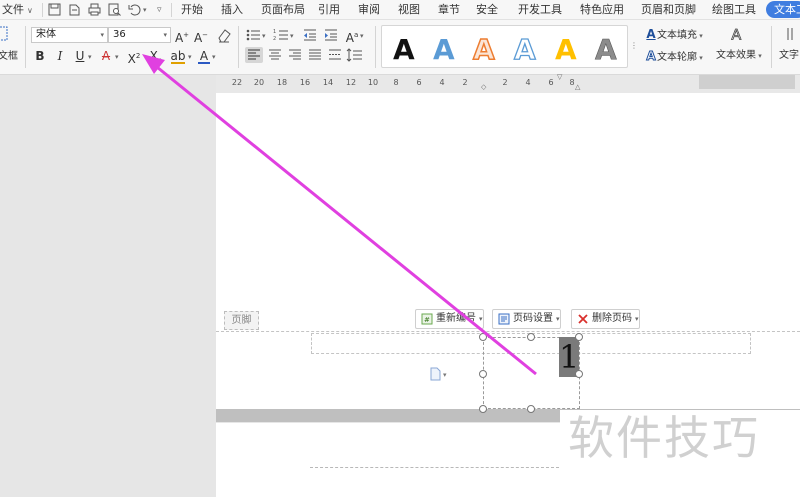  I want to click on tab-view: 视图, so click(409, 10).